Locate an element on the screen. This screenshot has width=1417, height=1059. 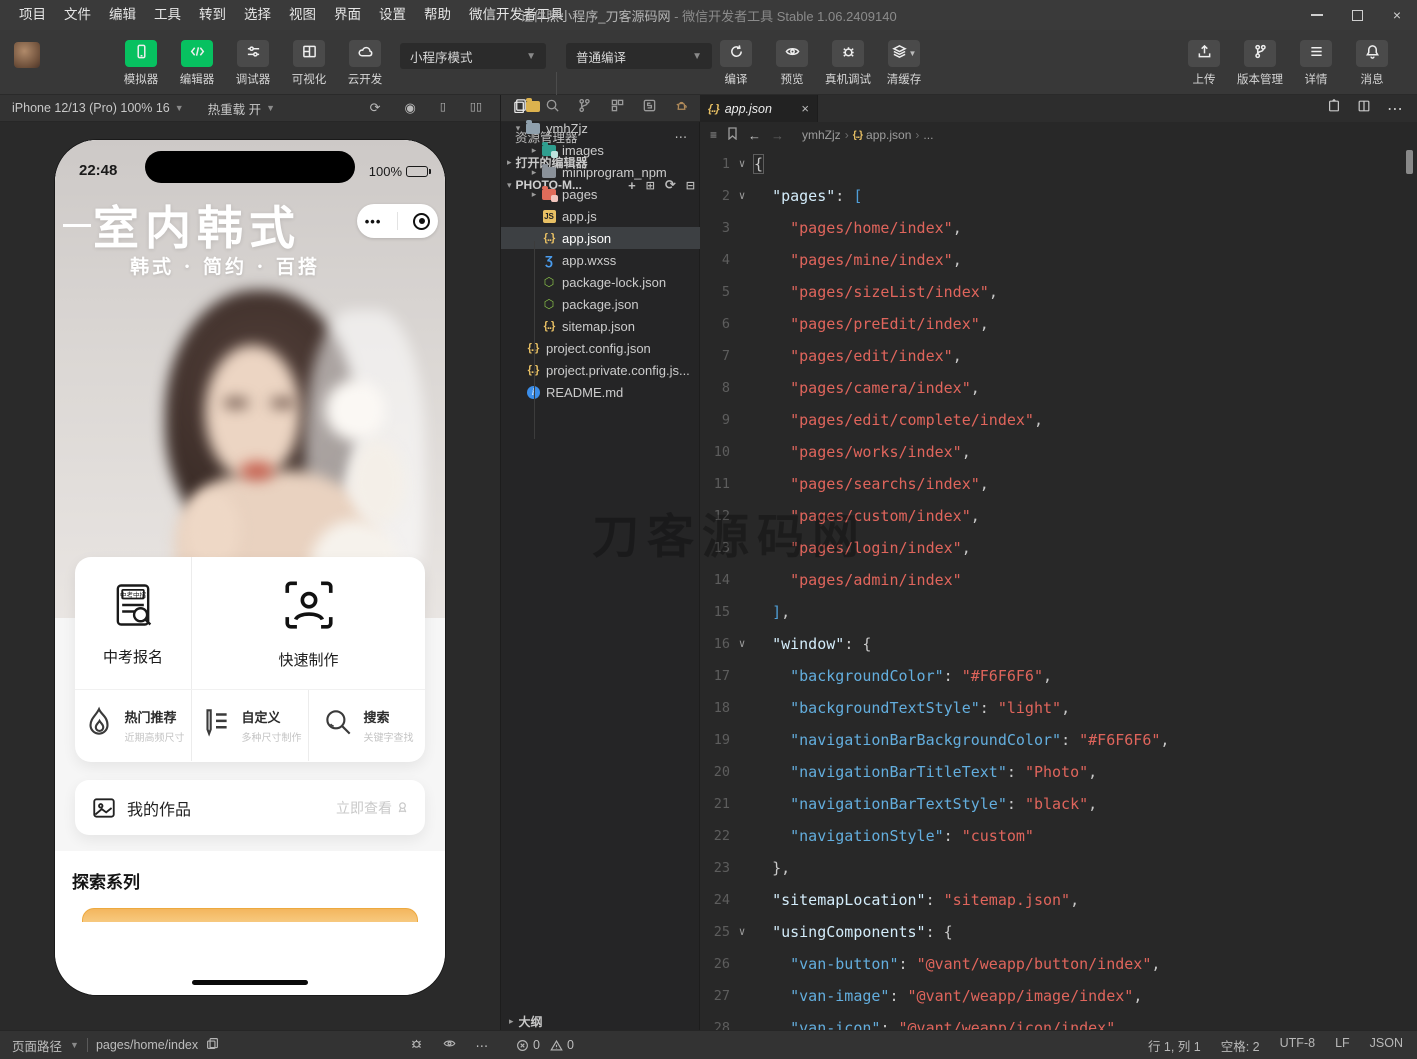
record-icon: ◉ is located at coordinates (409, 108).